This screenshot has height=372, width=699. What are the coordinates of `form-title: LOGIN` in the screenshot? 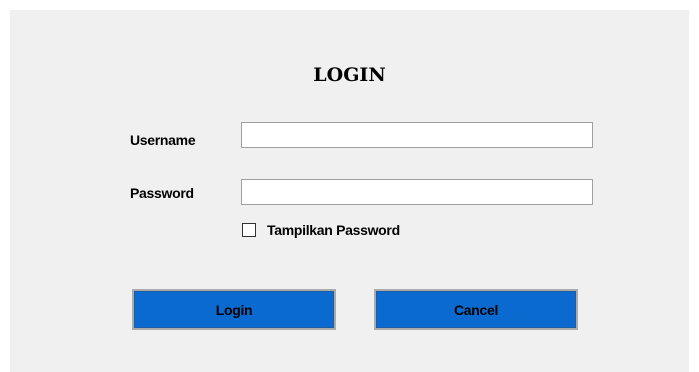 It's located at (349, 75).